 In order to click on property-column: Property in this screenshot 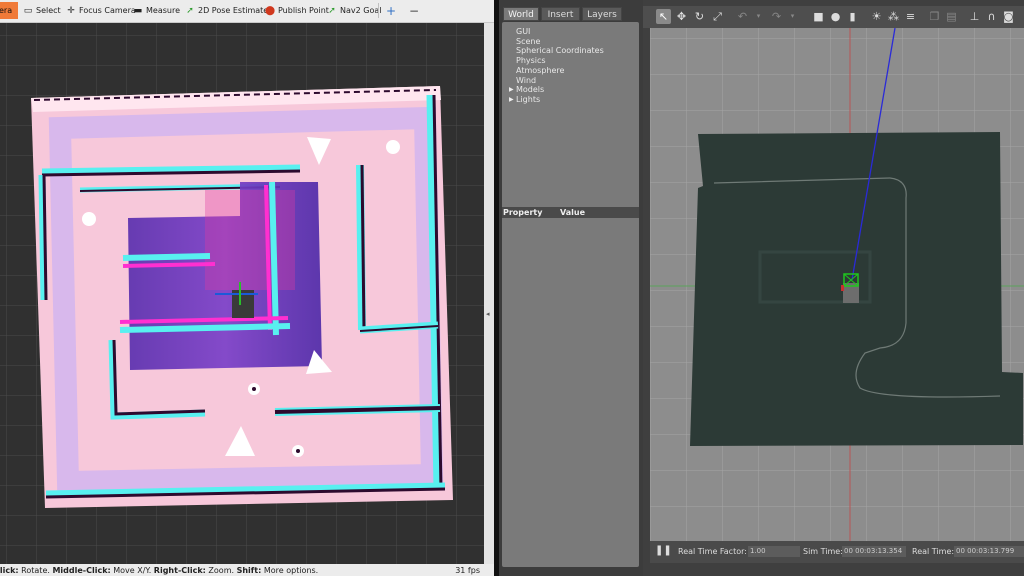, I will do `click(523, 212)`.